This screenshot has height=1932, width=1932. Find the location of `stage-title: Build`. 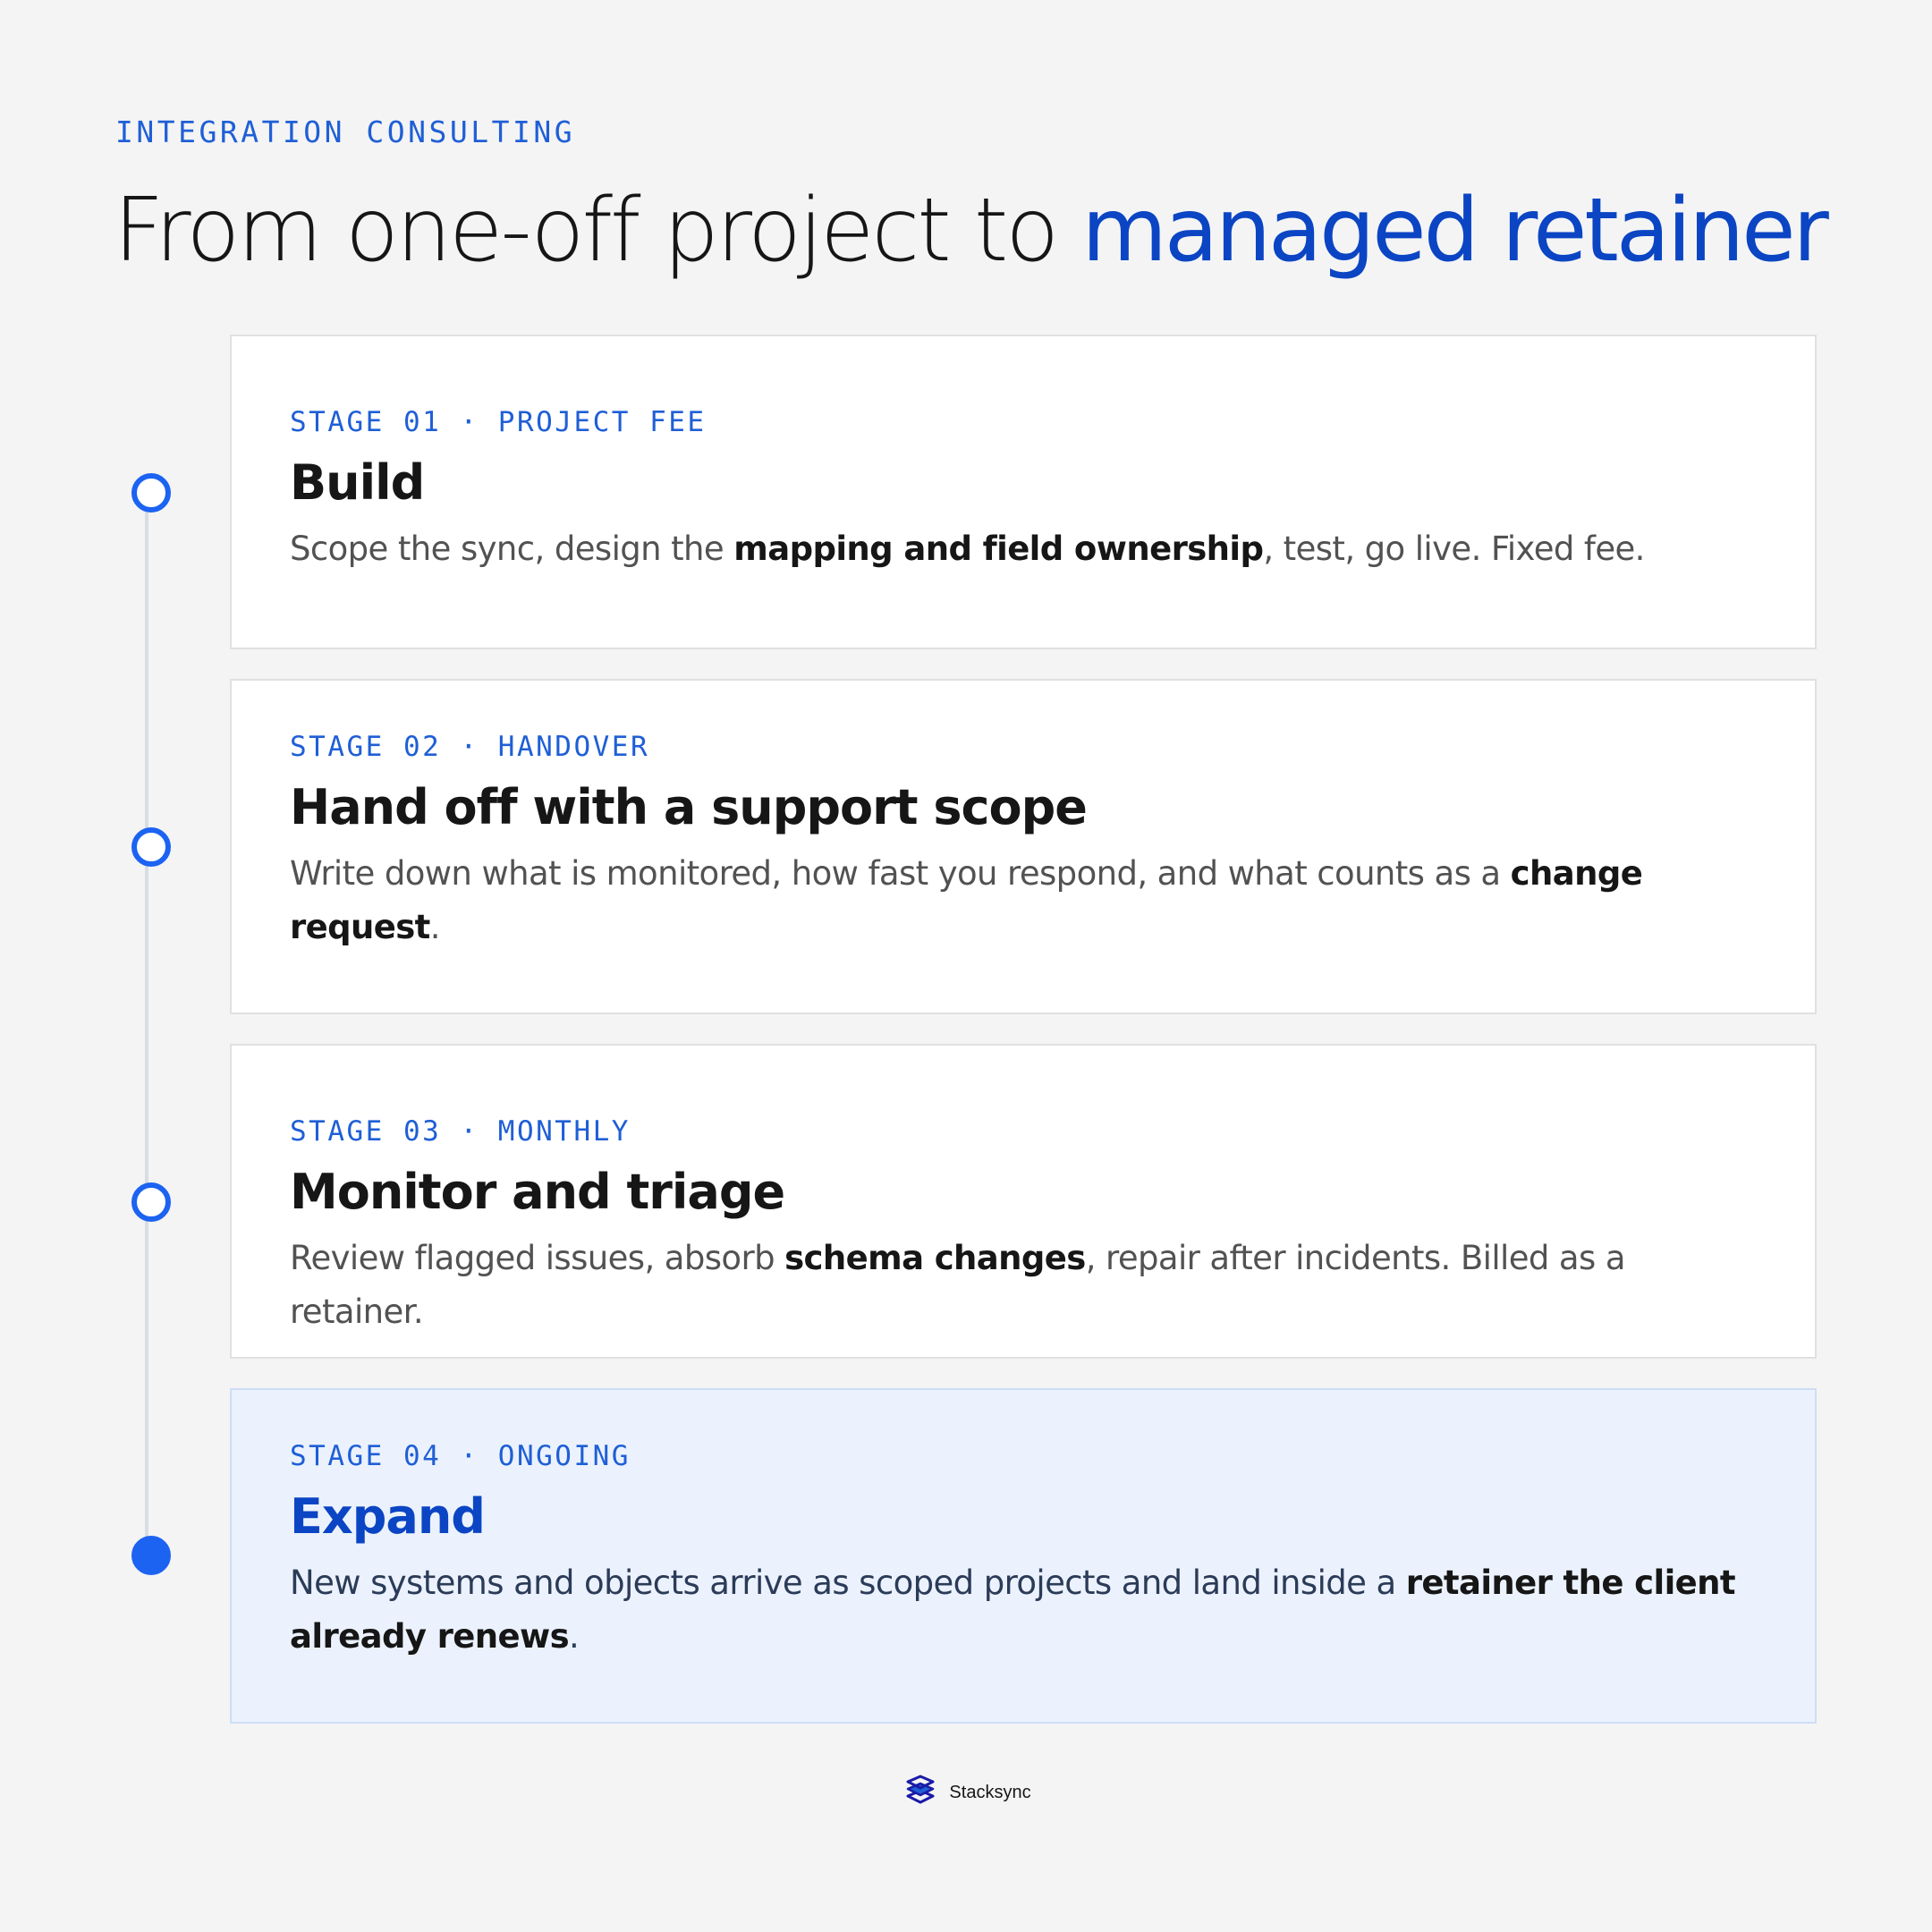

stage-title: Build is located at coordinates (357, 482).